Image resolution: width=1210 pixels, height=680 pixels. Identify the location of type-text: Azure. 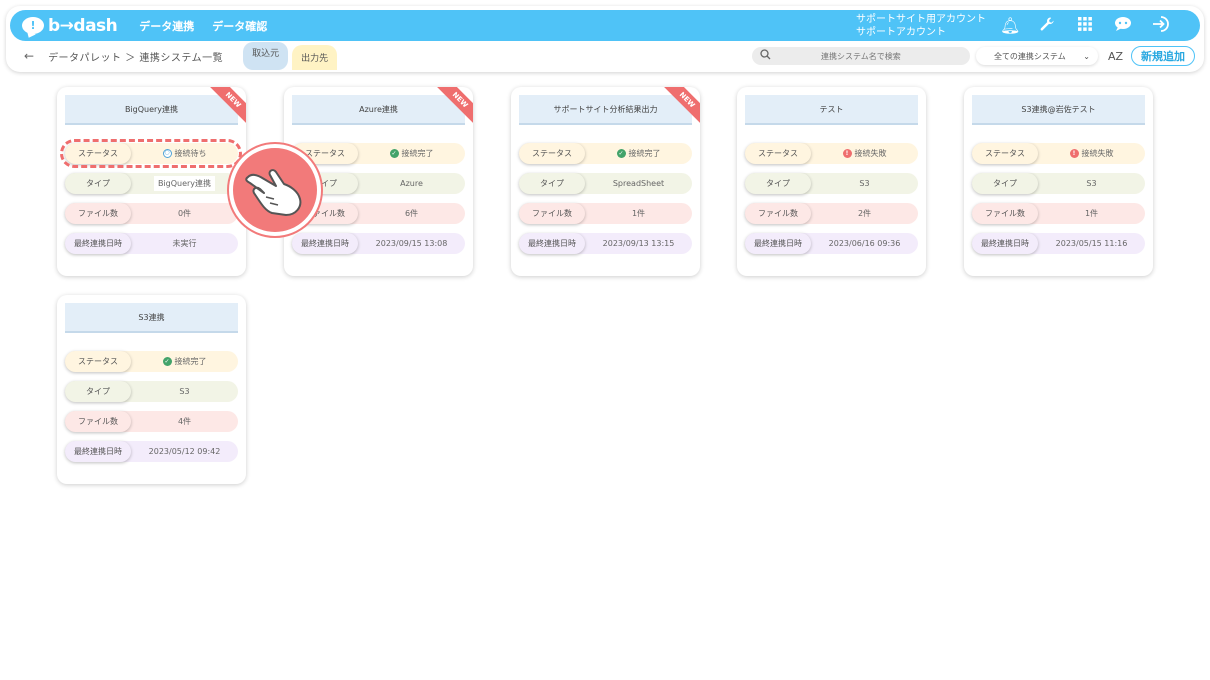
(411, 183).